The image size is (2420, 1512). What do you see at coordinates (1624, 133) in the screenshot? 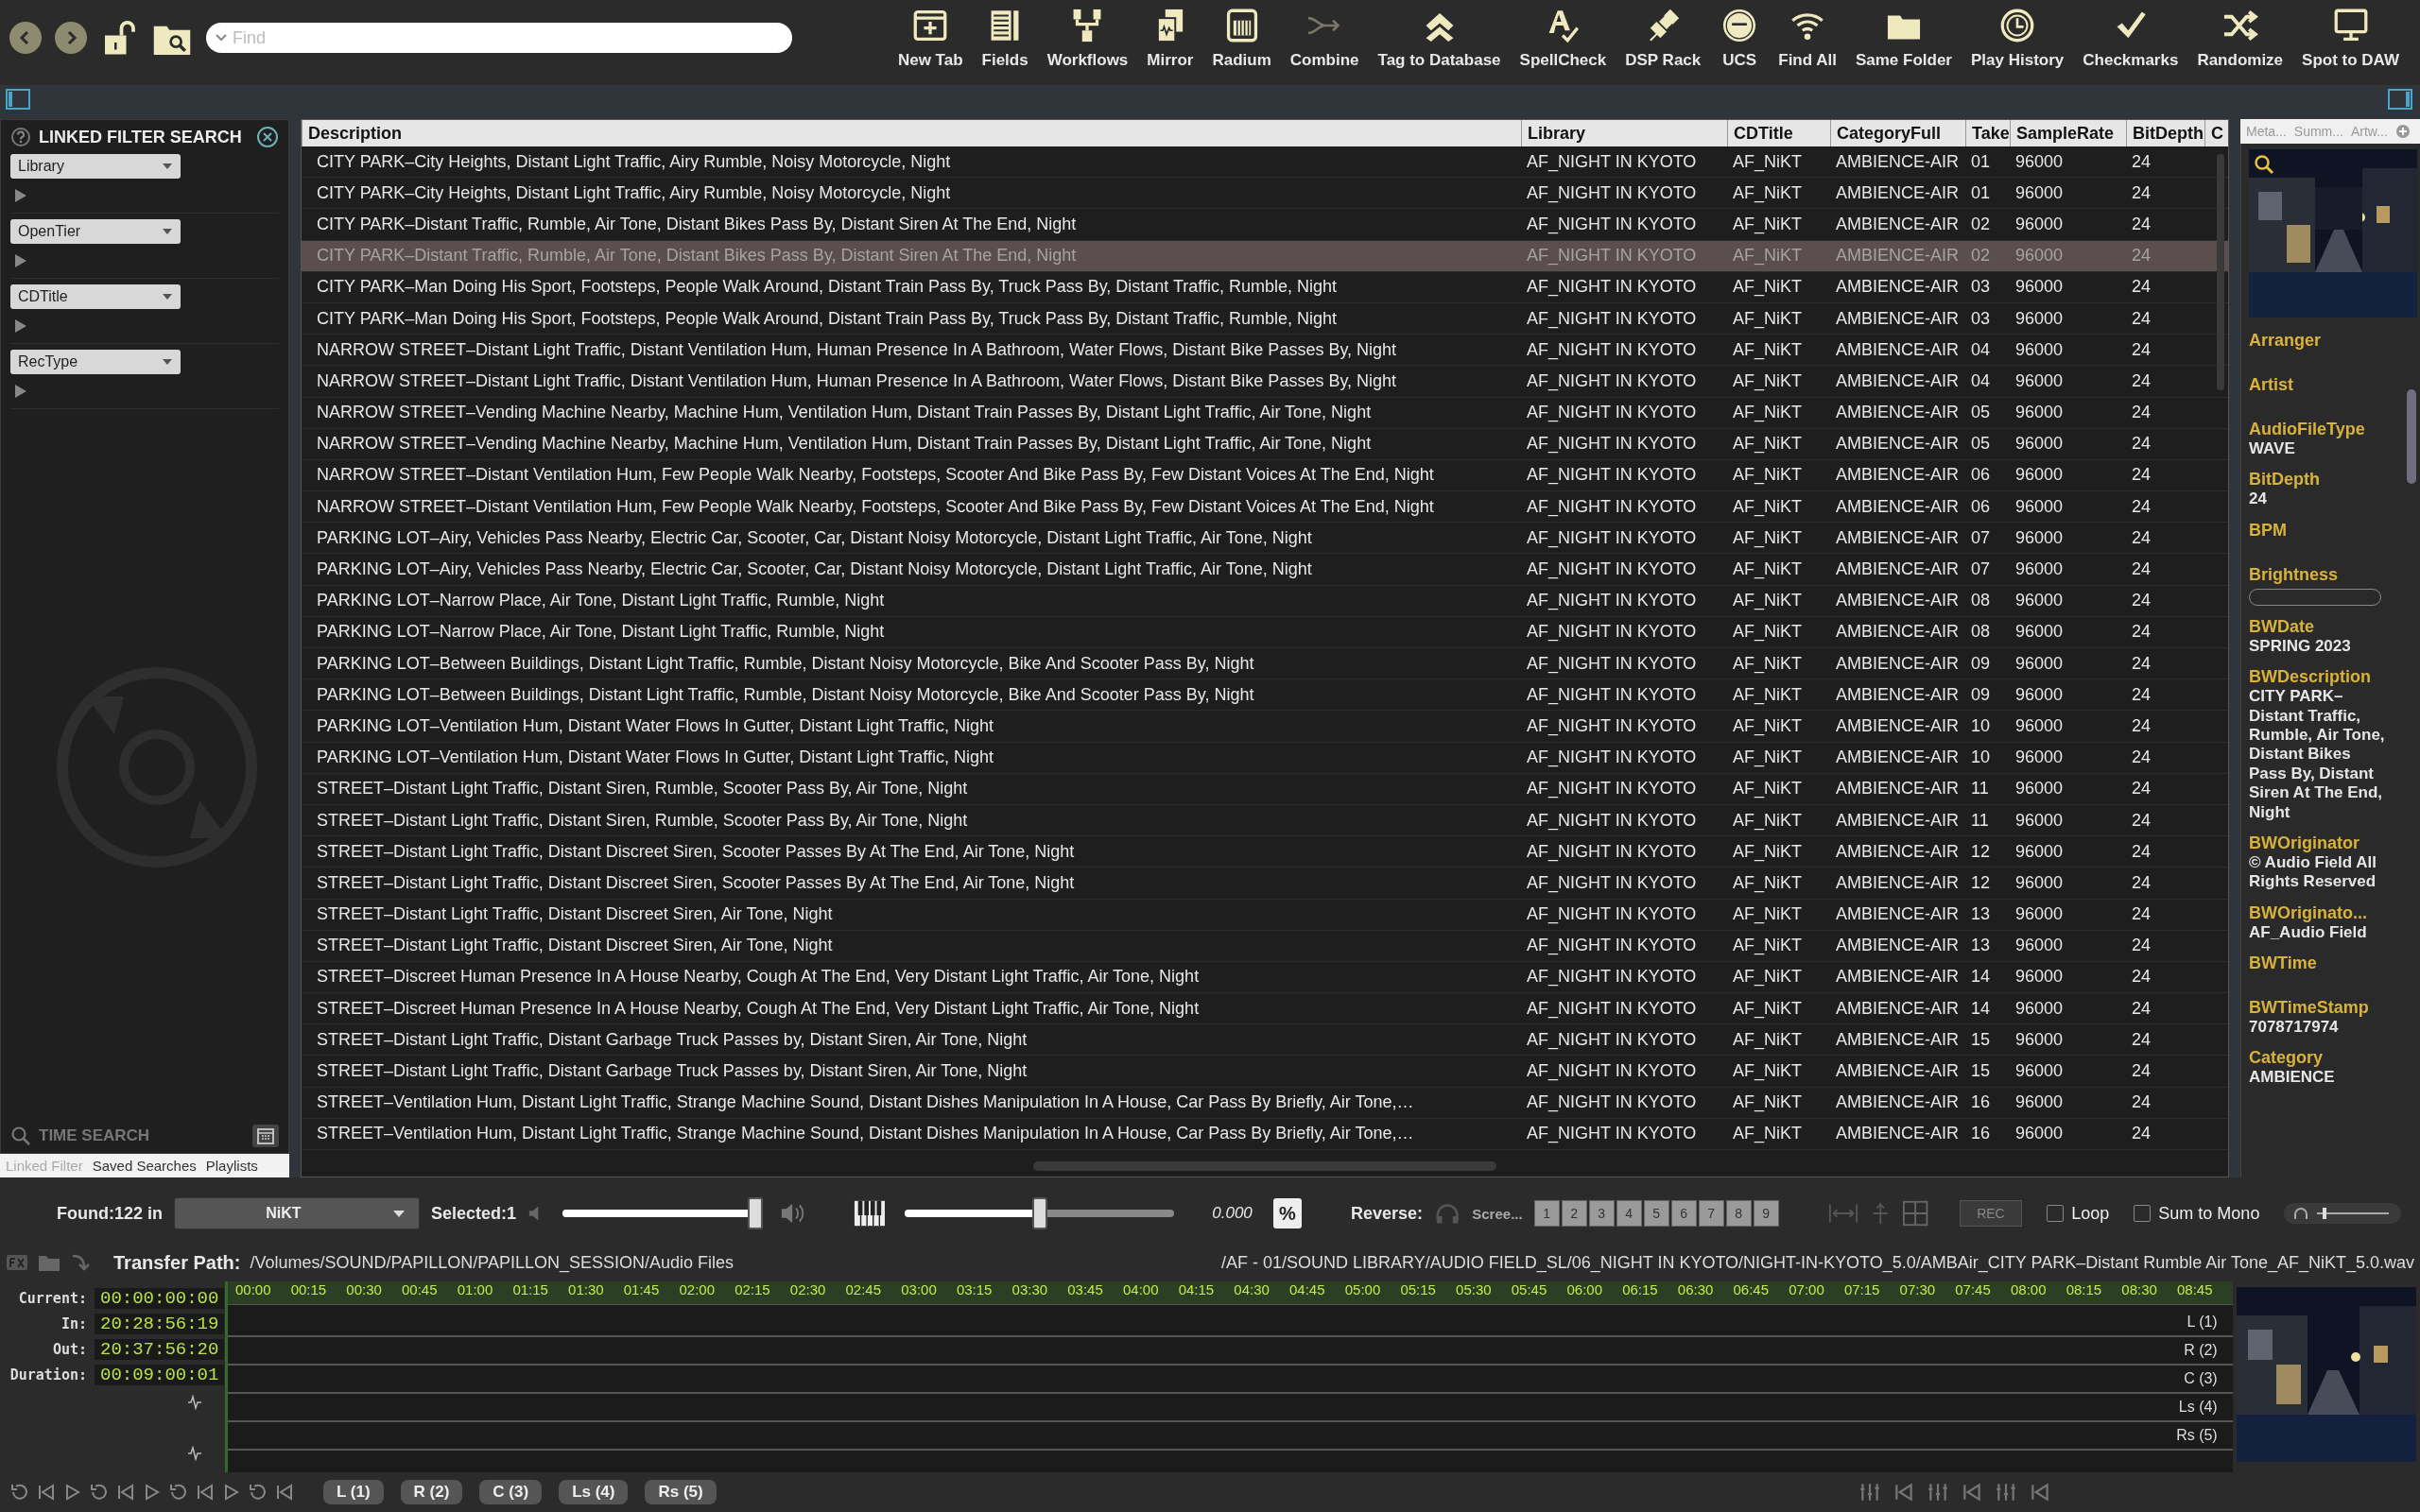
I see `column-header: Library` at bounding box center [1624, 133].